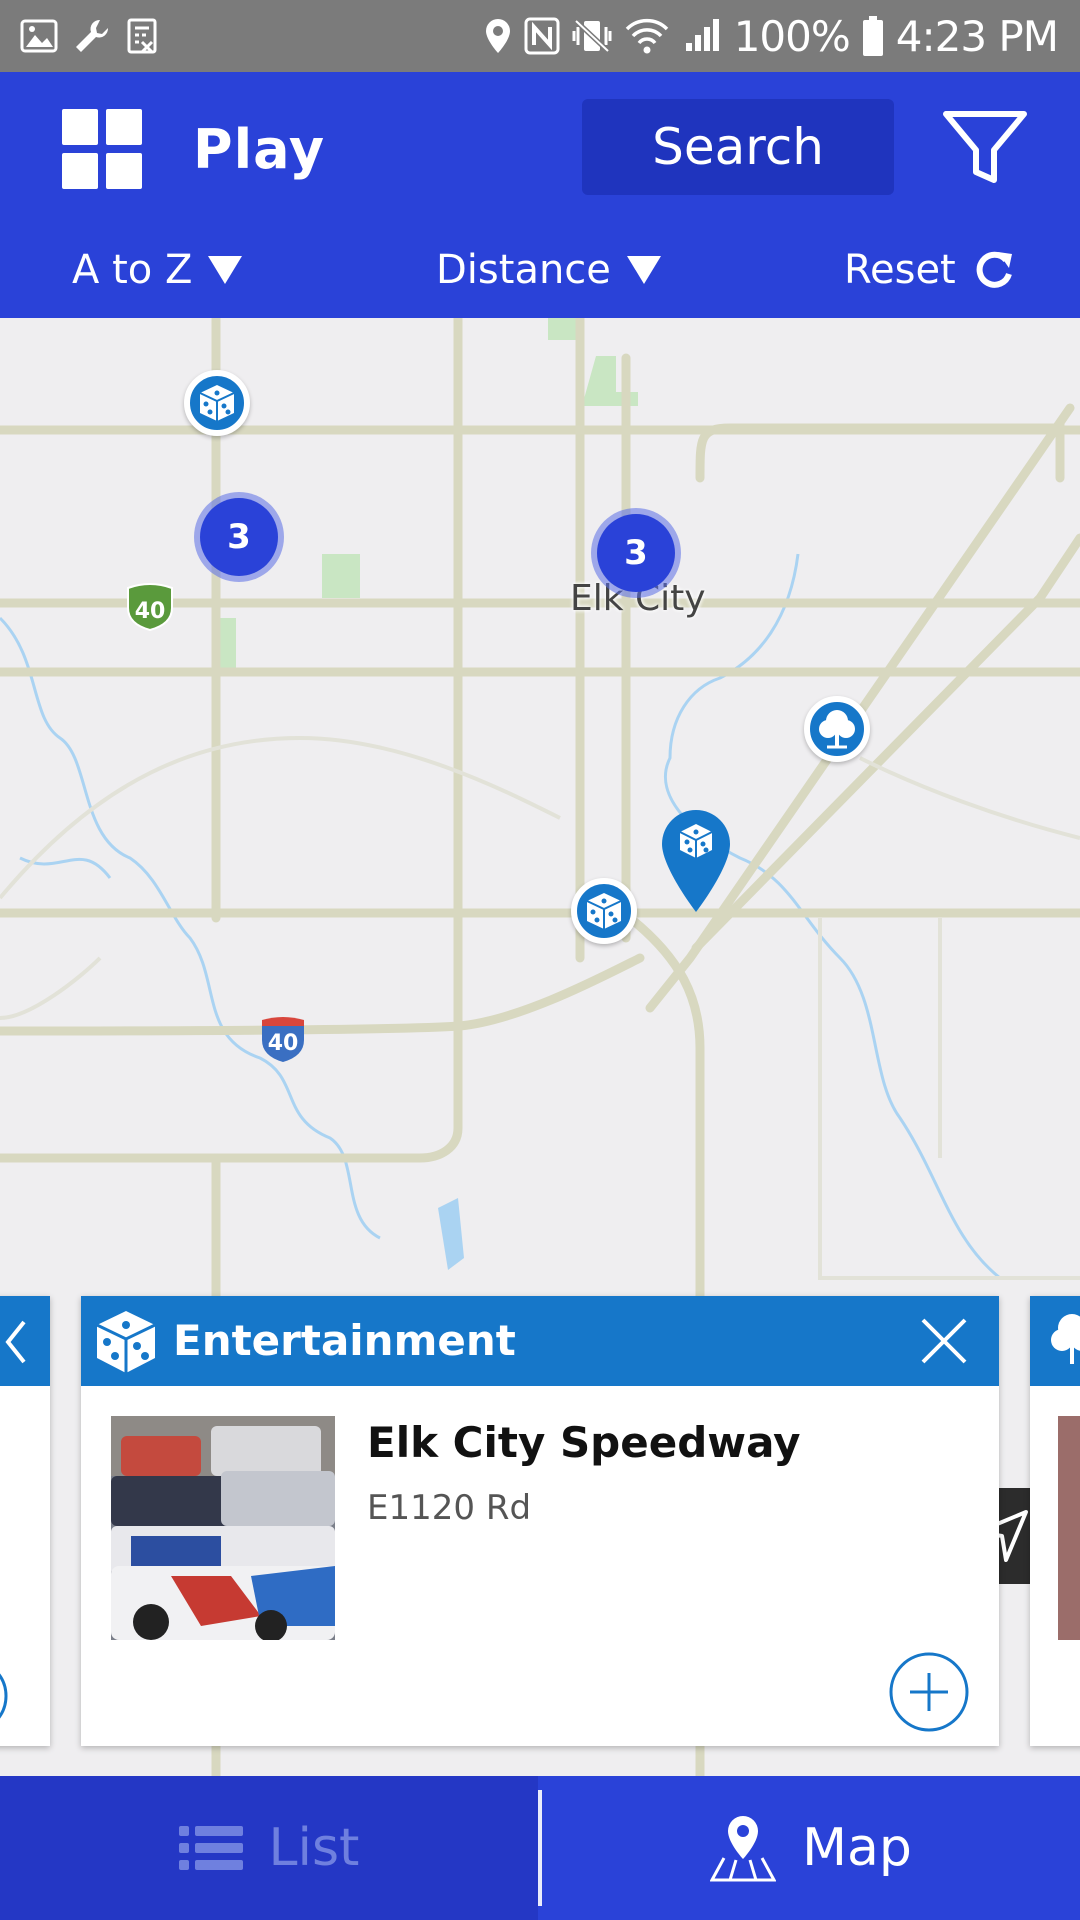  I want to click on reset-button: Reset, so click(930, 270).